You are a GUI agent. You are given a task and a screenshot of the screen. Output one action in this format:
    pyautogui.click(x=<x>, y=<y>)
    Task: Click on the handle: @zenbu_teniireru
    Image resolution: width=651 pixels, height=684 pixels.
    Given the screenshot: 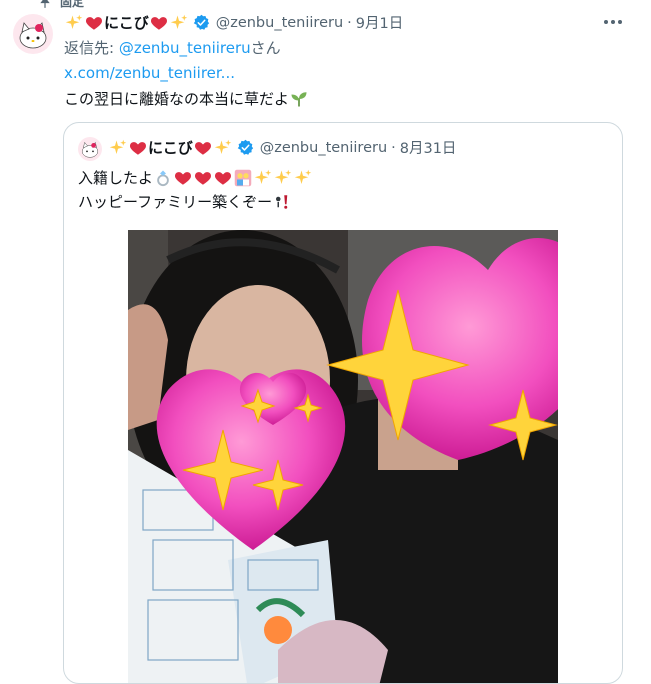 What is the action you would take?
    pyautogui.click(x=279, y=23)
    